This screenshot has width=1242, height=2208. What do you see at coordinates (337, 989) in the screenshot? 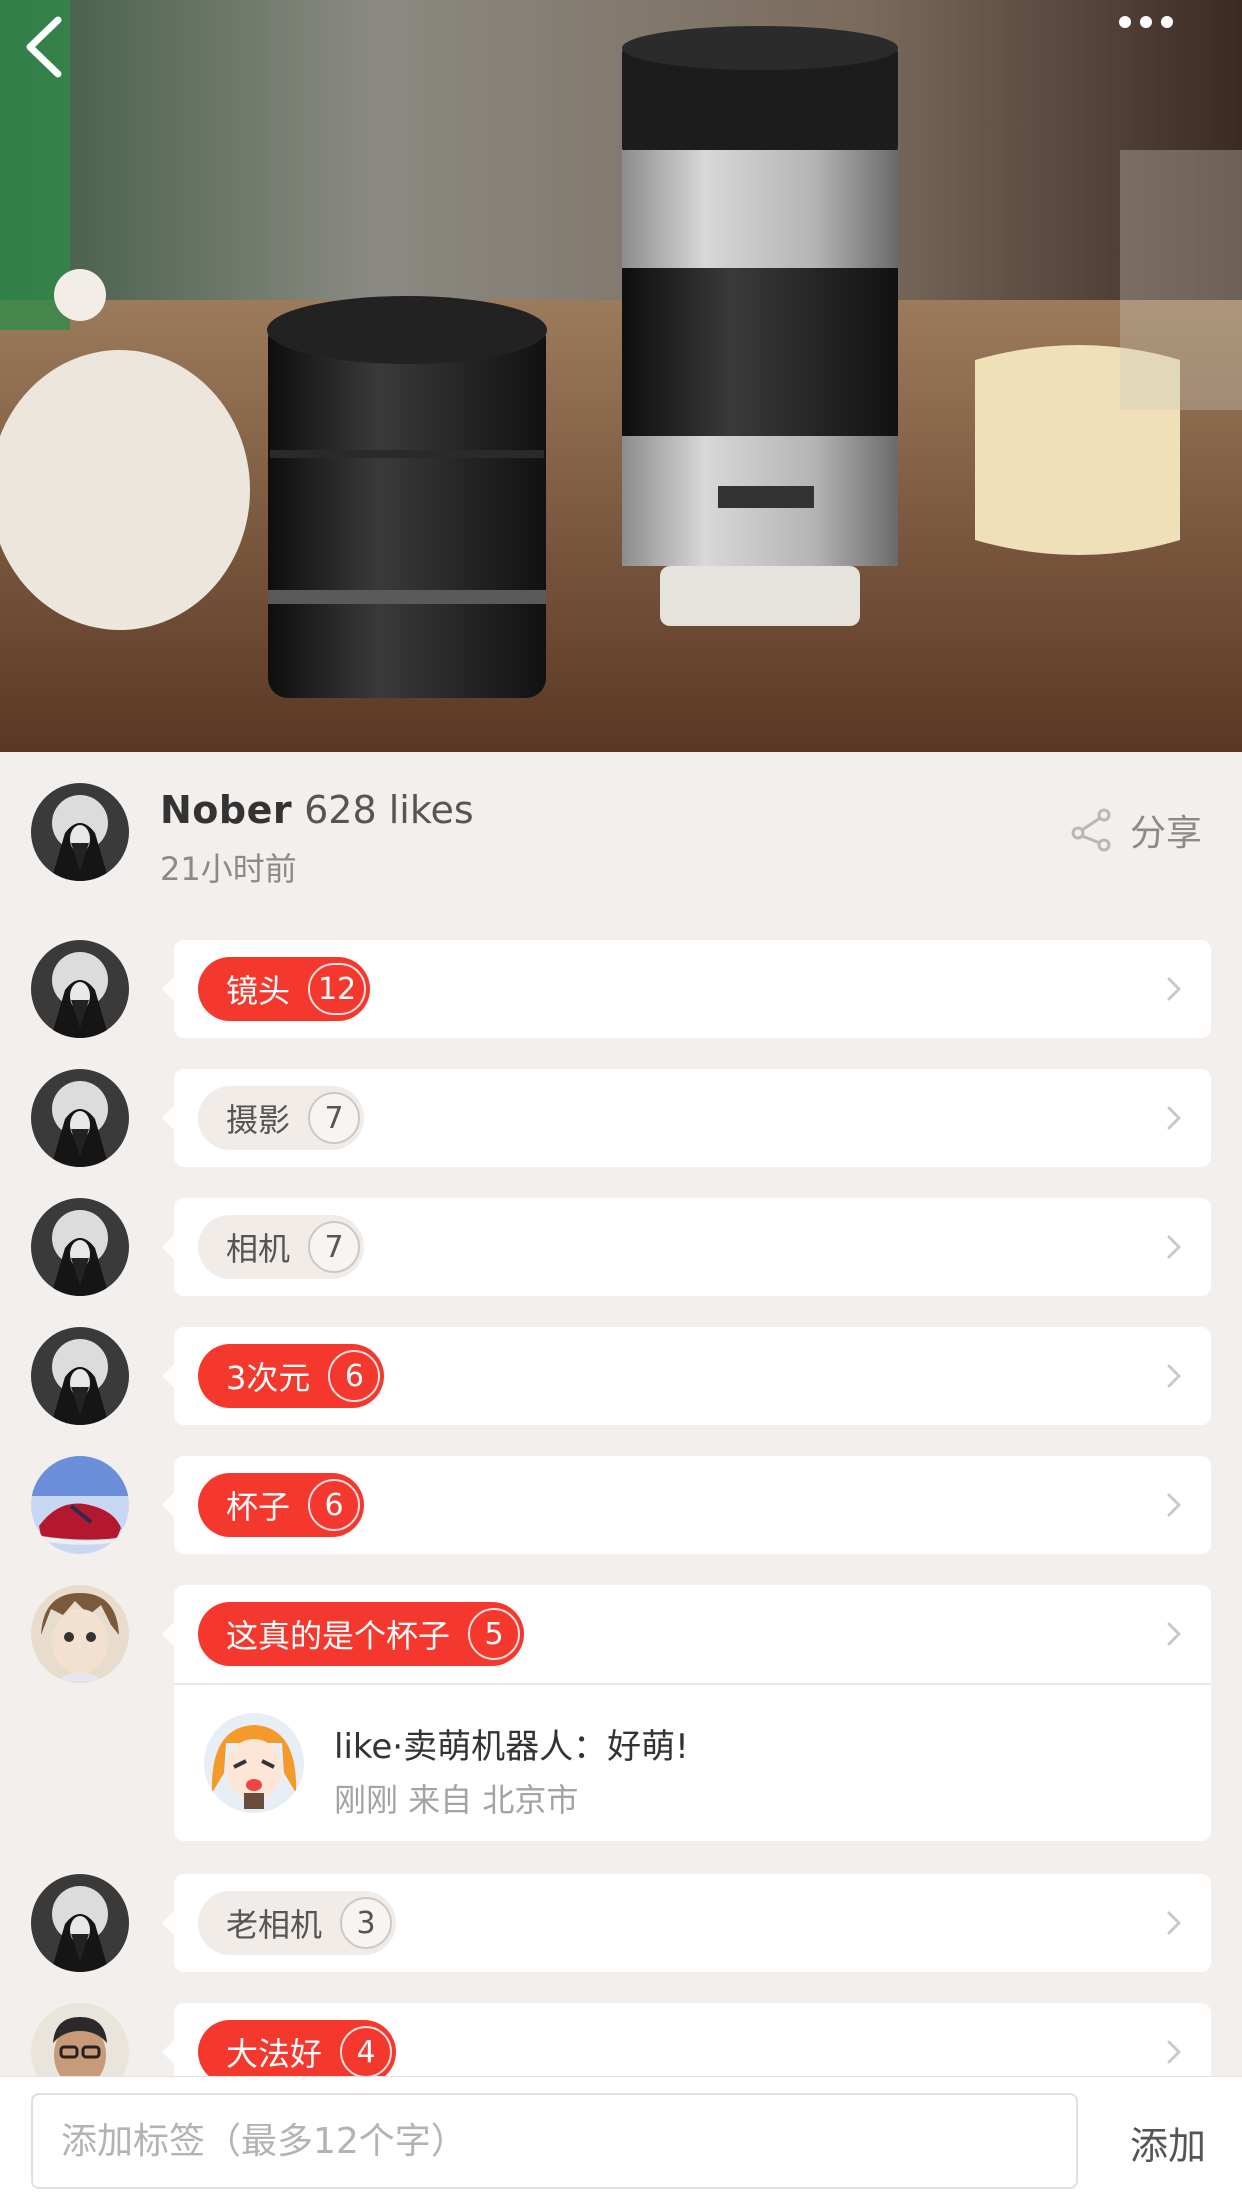
I see `tag-count-badge: 12` at bounding box center [337, 989].